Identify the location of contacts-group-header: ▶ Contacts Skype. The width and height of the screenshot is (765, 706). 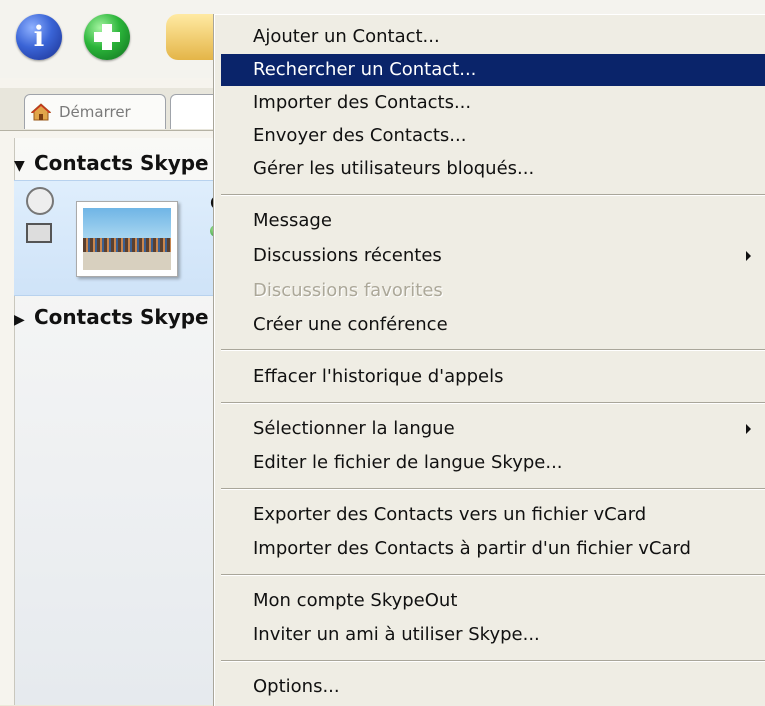
(114, 317).